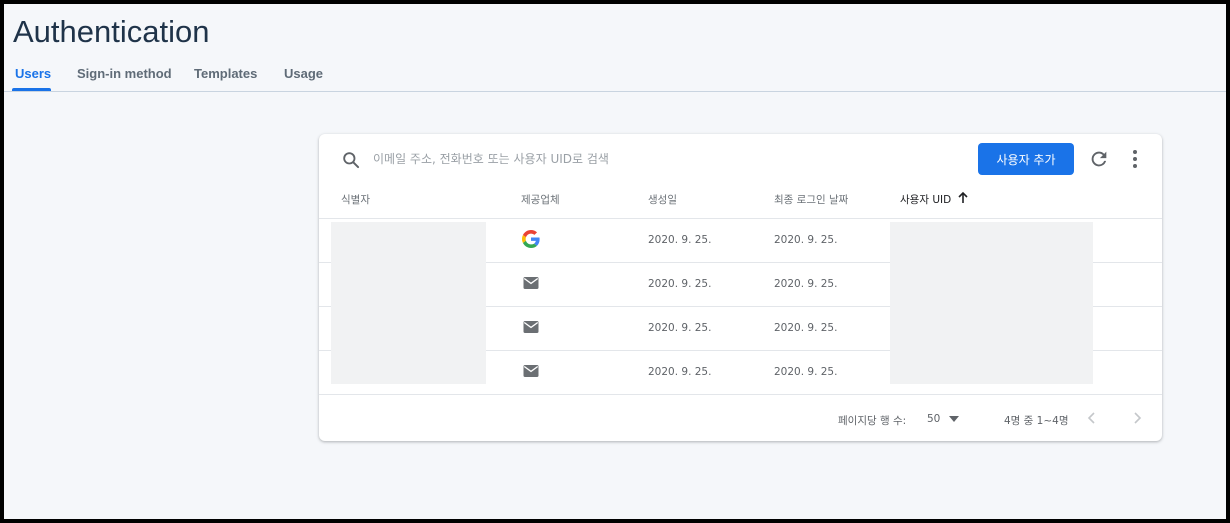 Image resolution: width=1230 pixels, height=523 pixels. What do you see at coordinates (111, 31) in the screenshot?
I see `page-title: Authentication` at bounding box center [111, 31].